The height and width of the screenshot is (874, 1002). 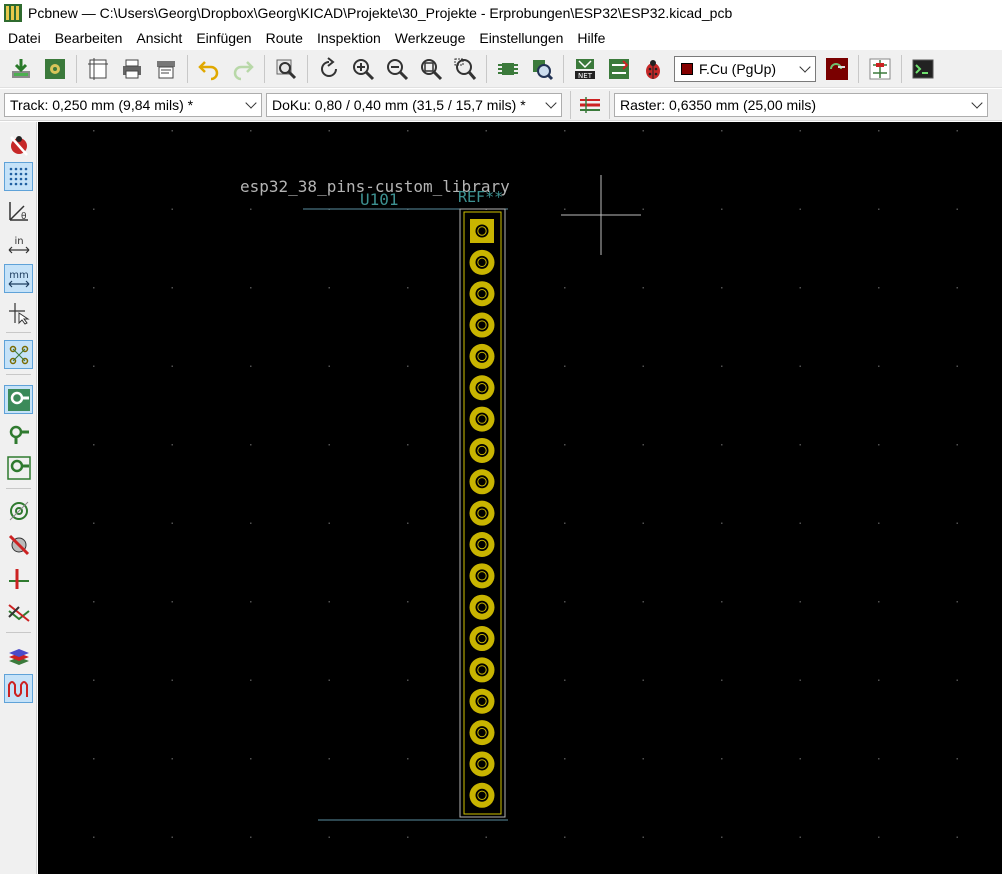 I want to click on redo-button, so click(x=243, y=69).